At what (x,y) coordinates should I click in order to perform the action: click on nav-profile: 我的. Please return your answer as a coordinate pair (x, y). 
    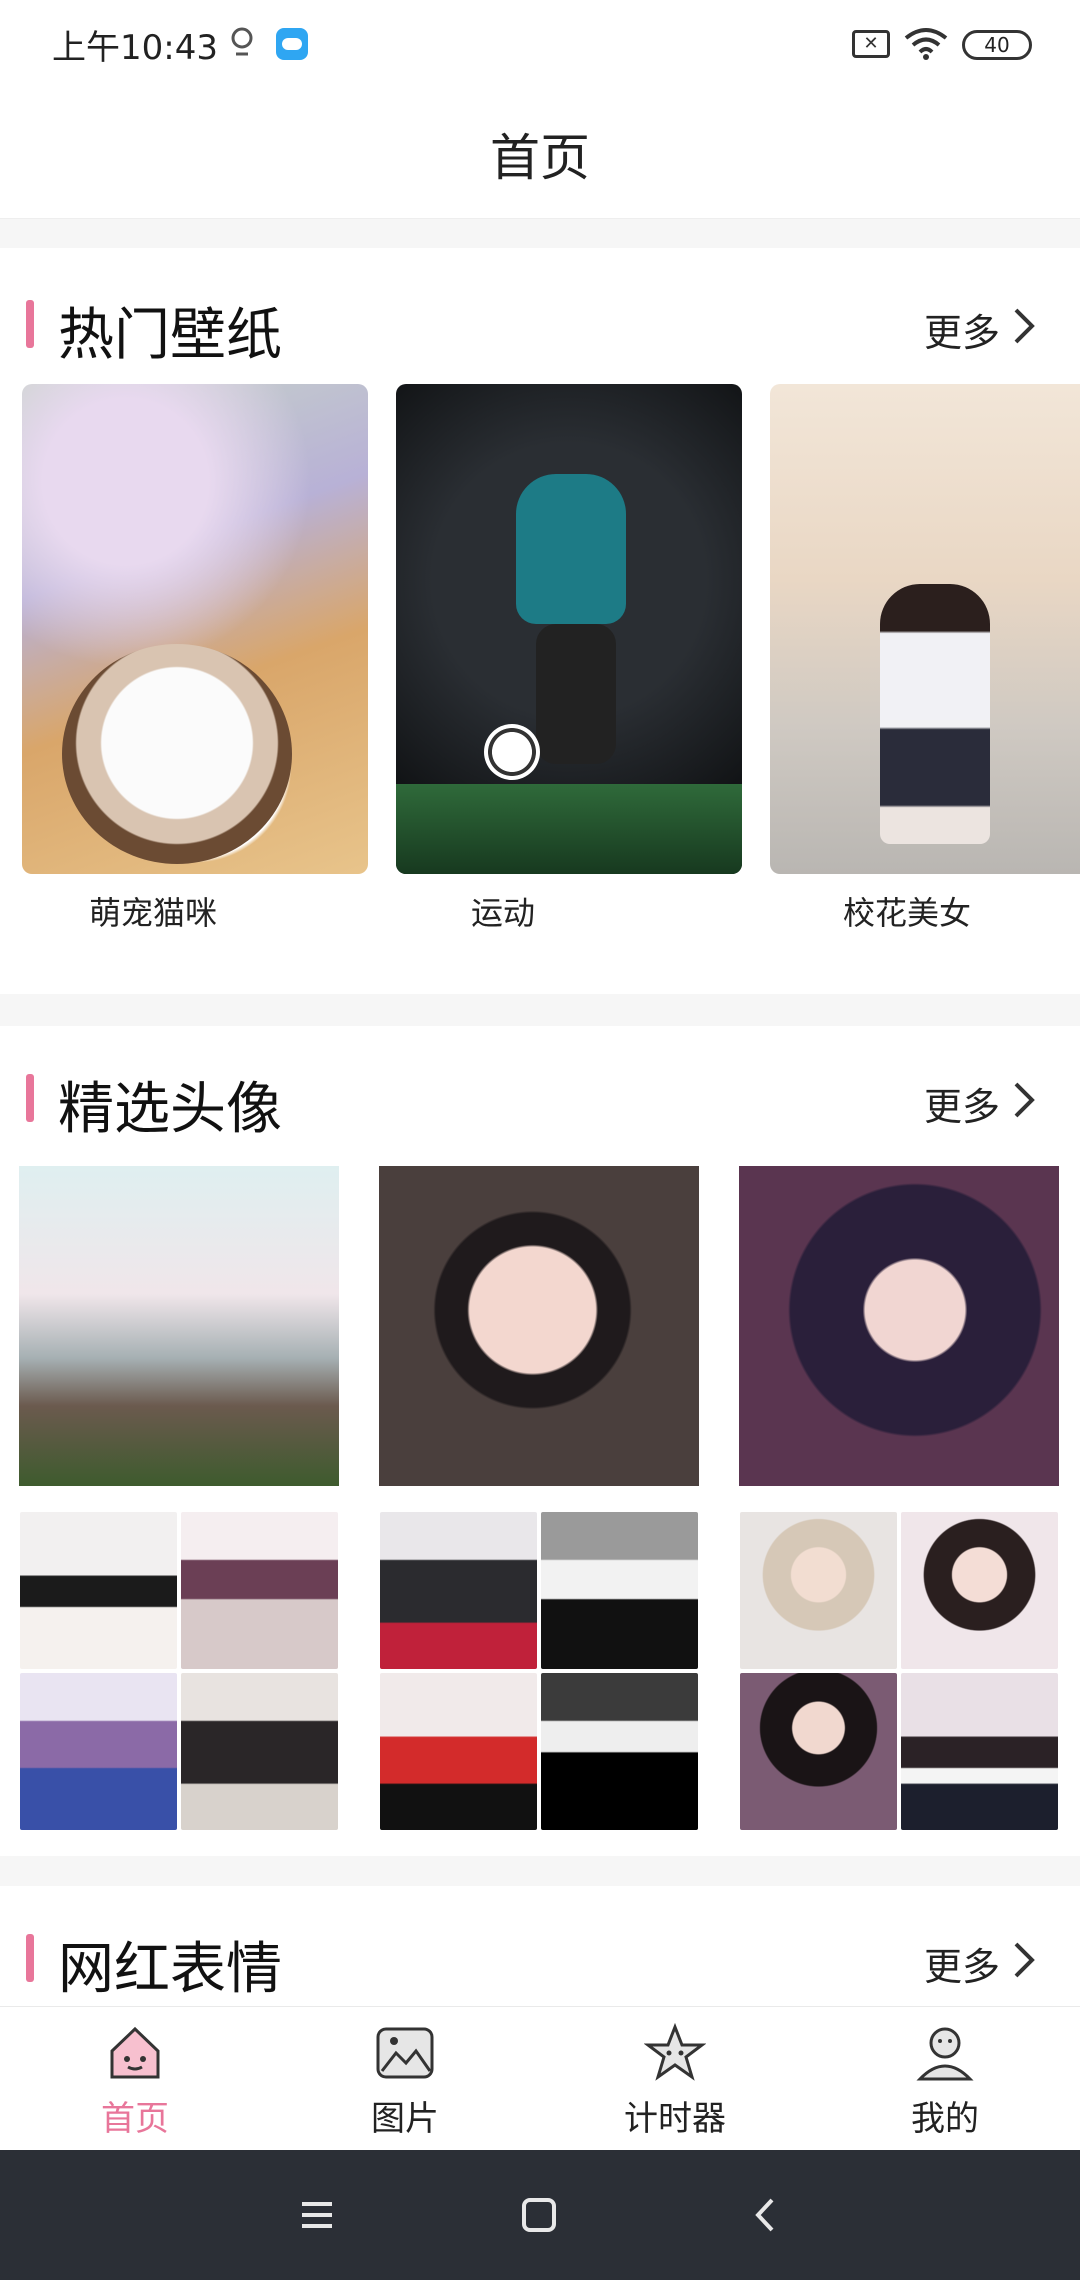
    Looking at the image, I should click on (945, 2079).